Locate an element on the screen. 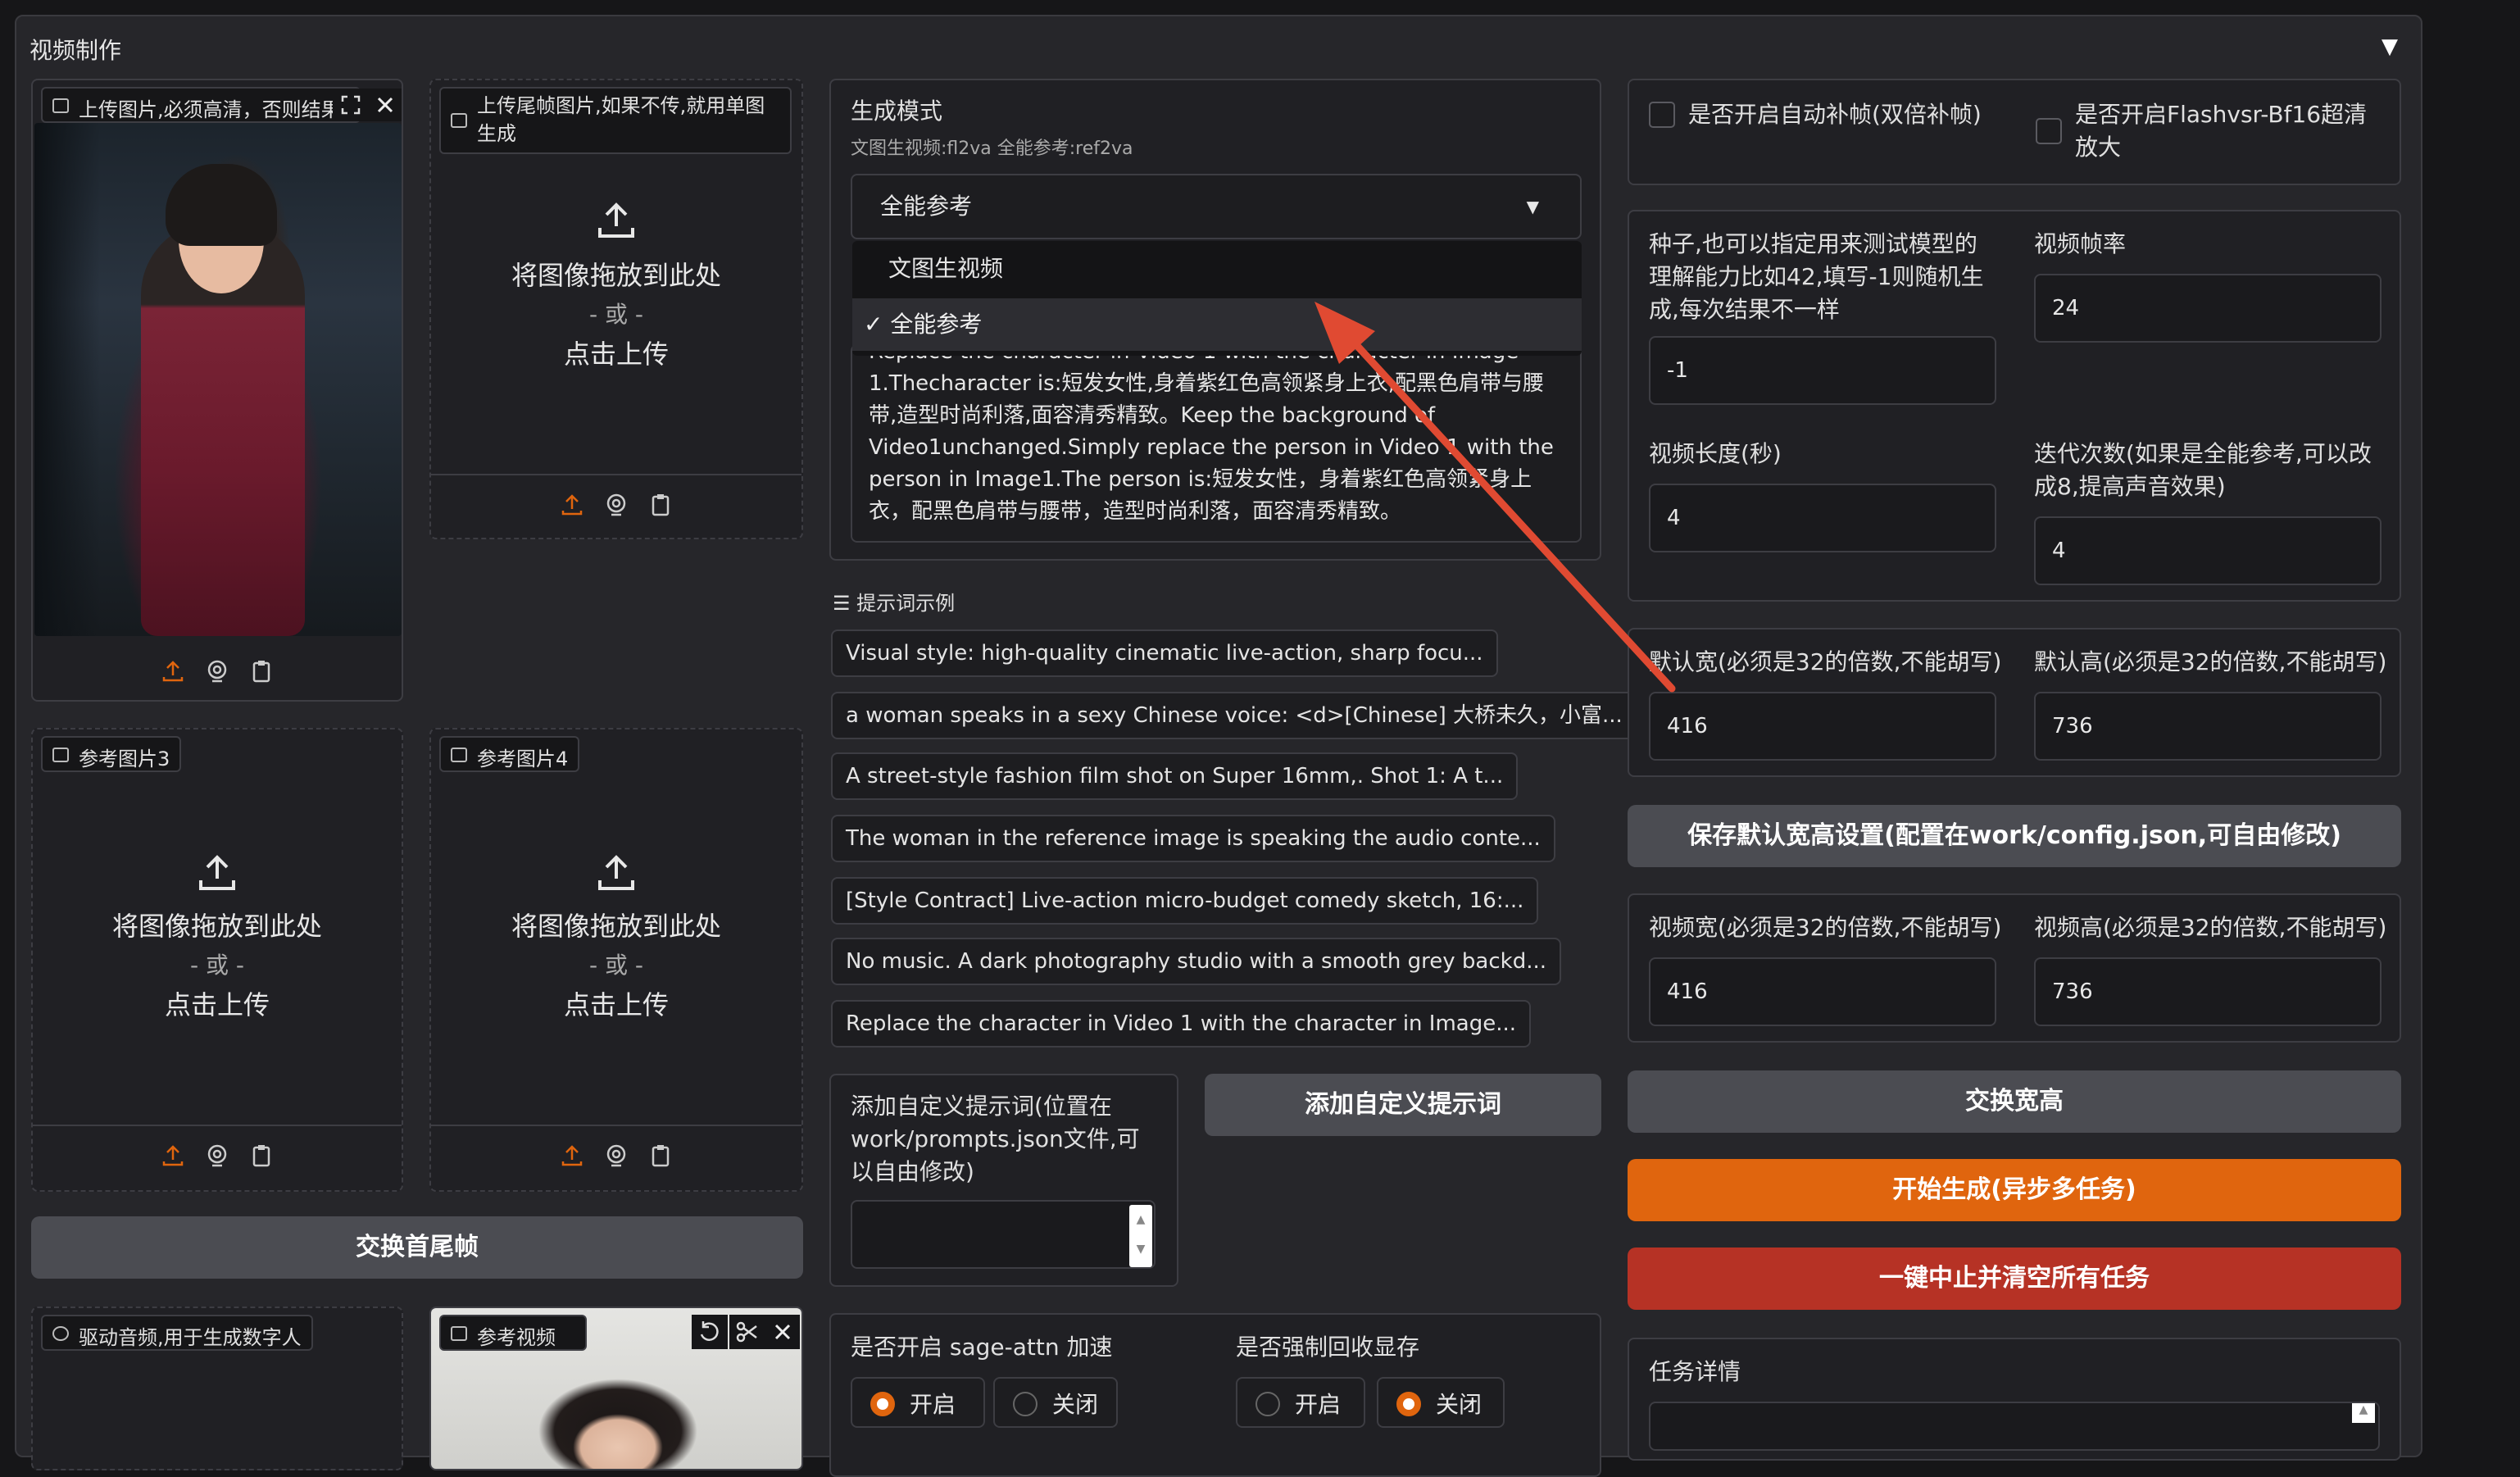 Image resolution: width=2520 pixels, height=1477 pixels. examples-title: ☰ 提示词示例 is located at coordinates (895, 603).